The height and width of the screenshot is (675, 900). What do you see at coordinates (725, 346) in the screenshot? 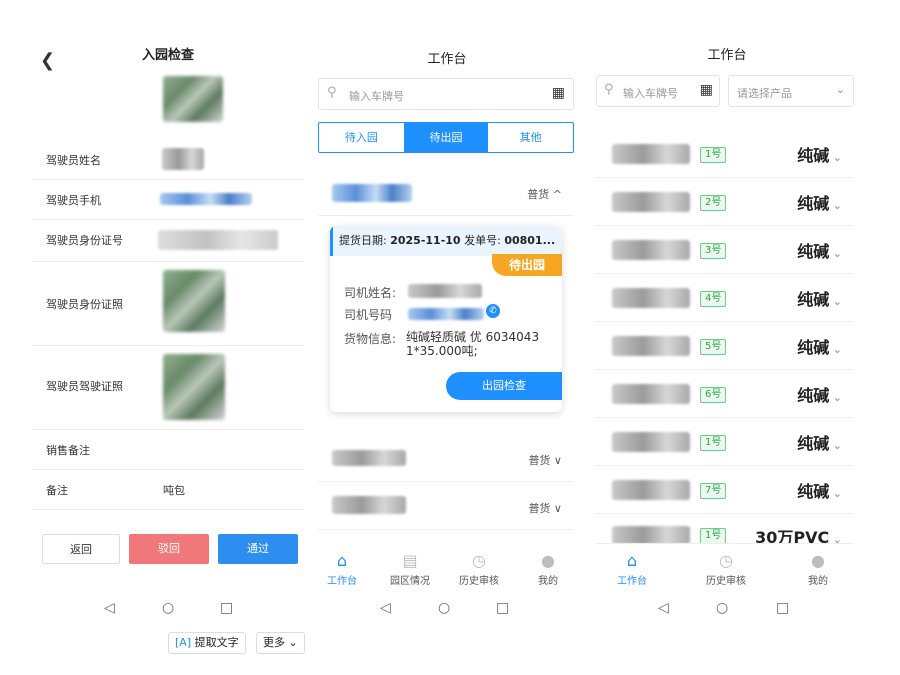
I see `list-item: 5号 纯碱 ⌄` at bounding box center [725, 346].